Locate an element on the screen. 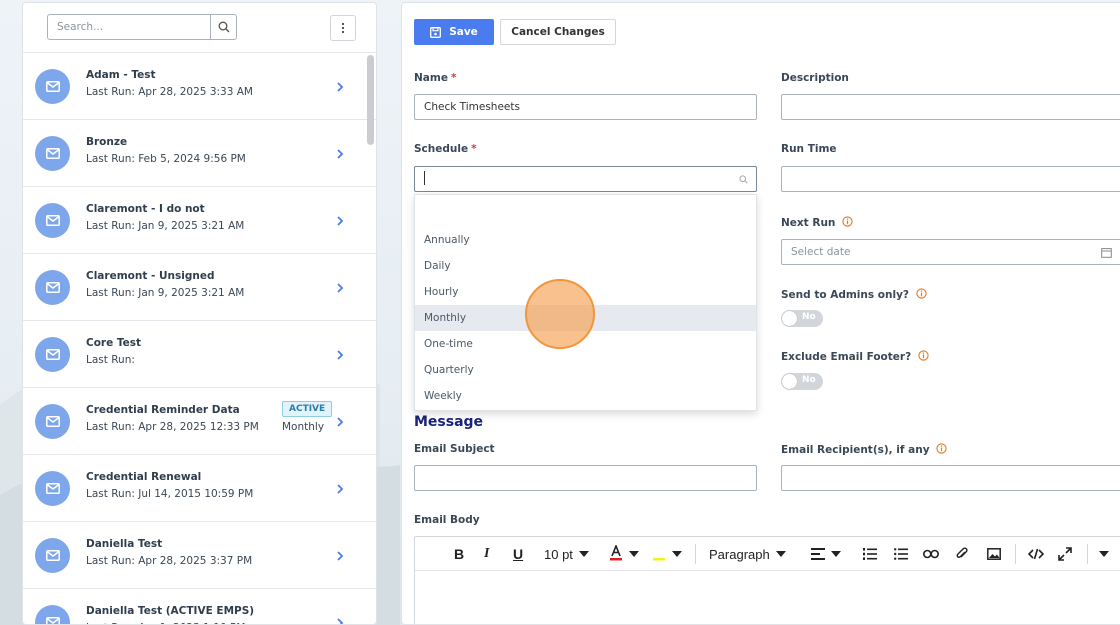 This screenshot has width=1120, height=625. bold-button: B is located at coordinates (459, 554).